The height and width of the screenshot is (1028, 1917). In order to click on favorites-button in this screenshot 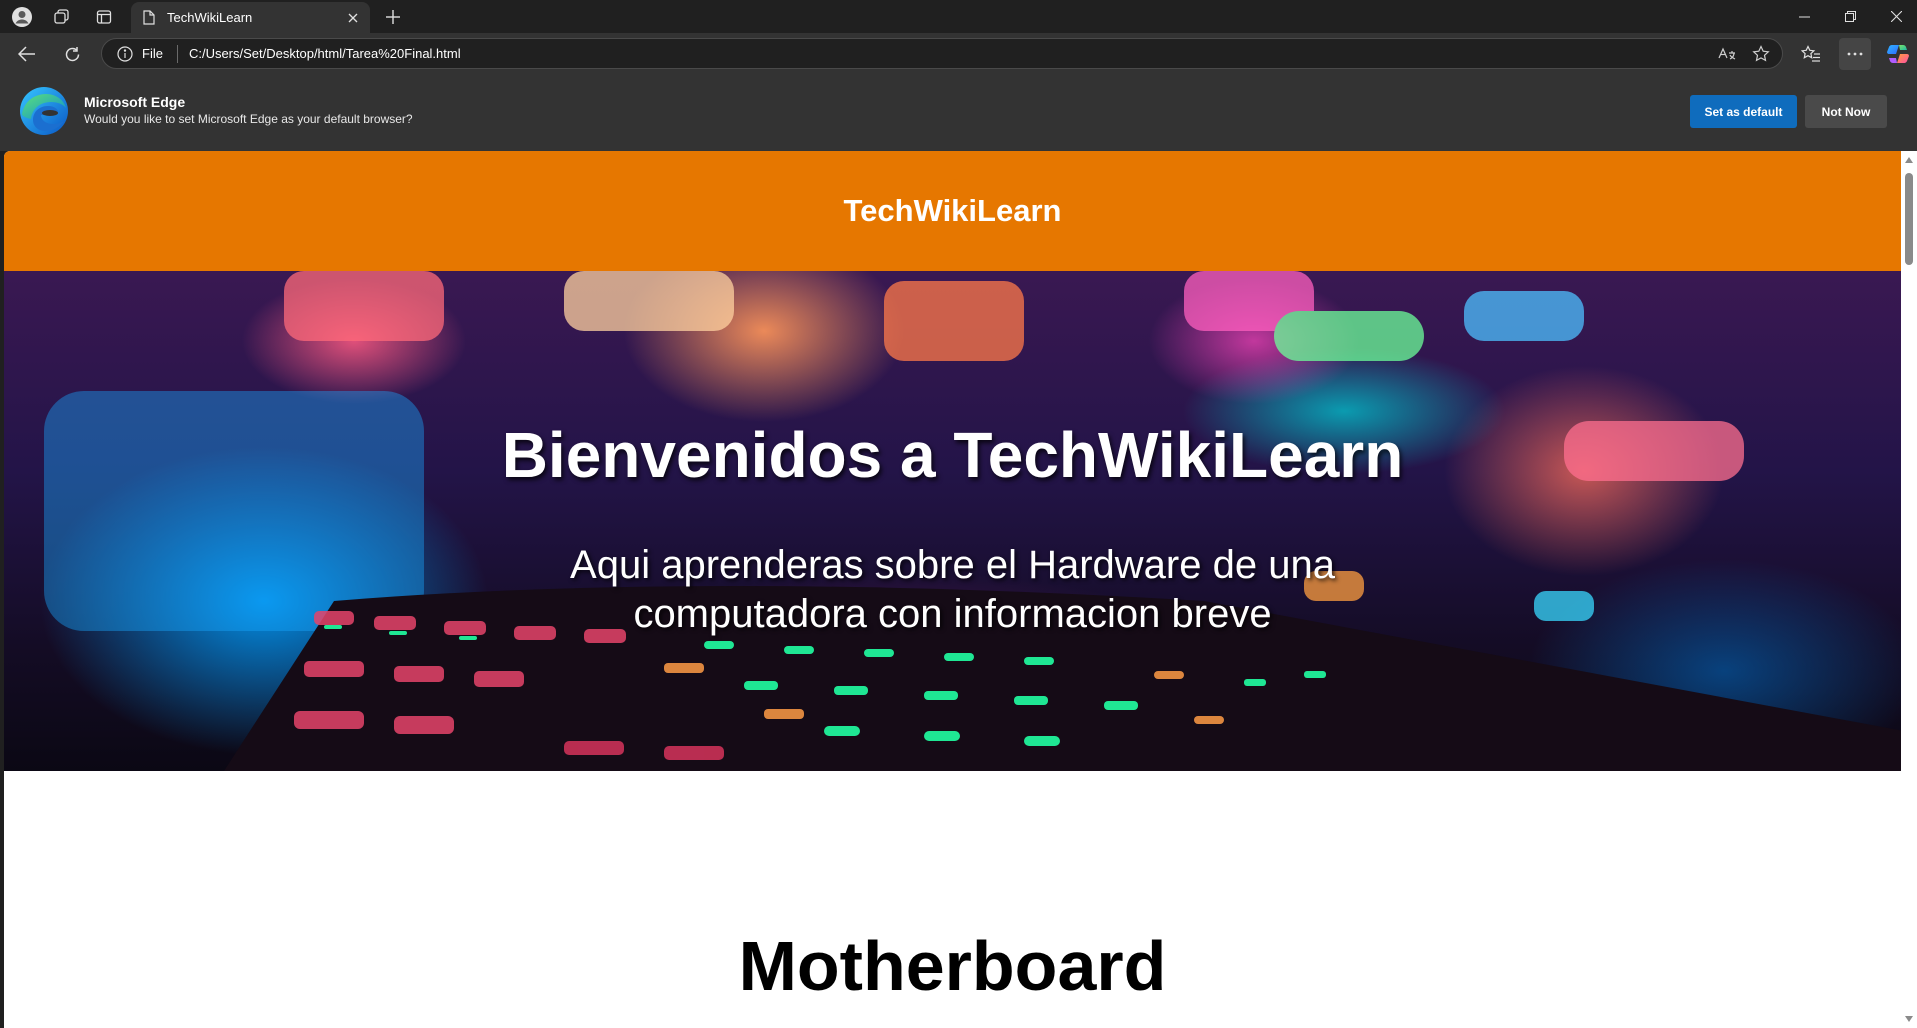, I will do `click(1811, 54)`.